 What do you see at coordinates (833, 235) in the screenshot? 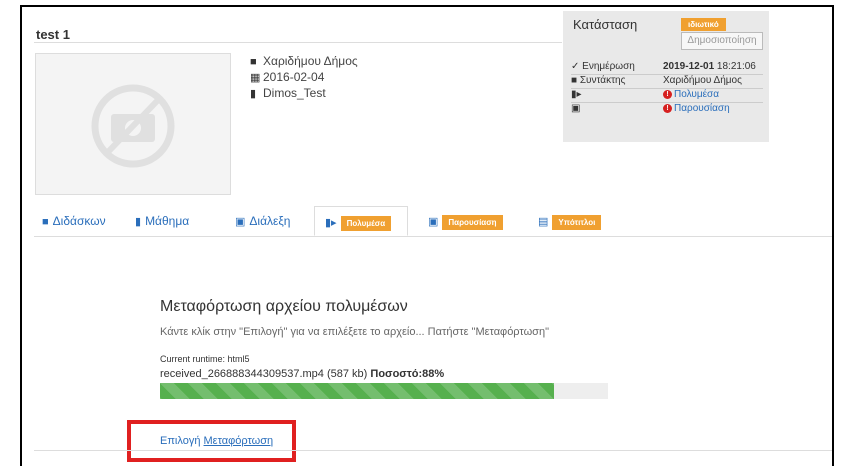
I see `screenshot-frame-right` at bounding box center [833, 235].